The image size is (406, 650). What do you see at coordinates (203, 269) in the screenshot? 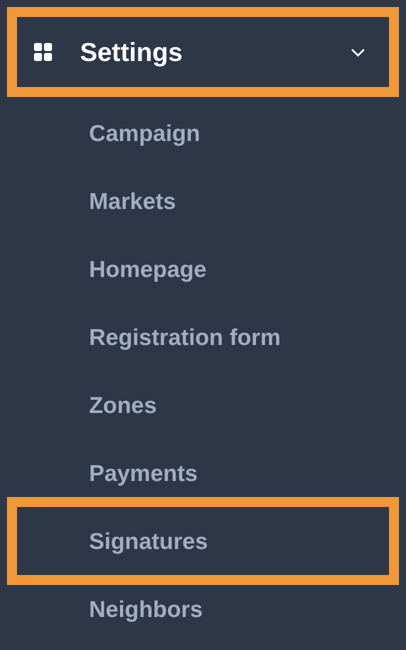
I see `menu-item: Homepage` at bounding box center [203, 269].